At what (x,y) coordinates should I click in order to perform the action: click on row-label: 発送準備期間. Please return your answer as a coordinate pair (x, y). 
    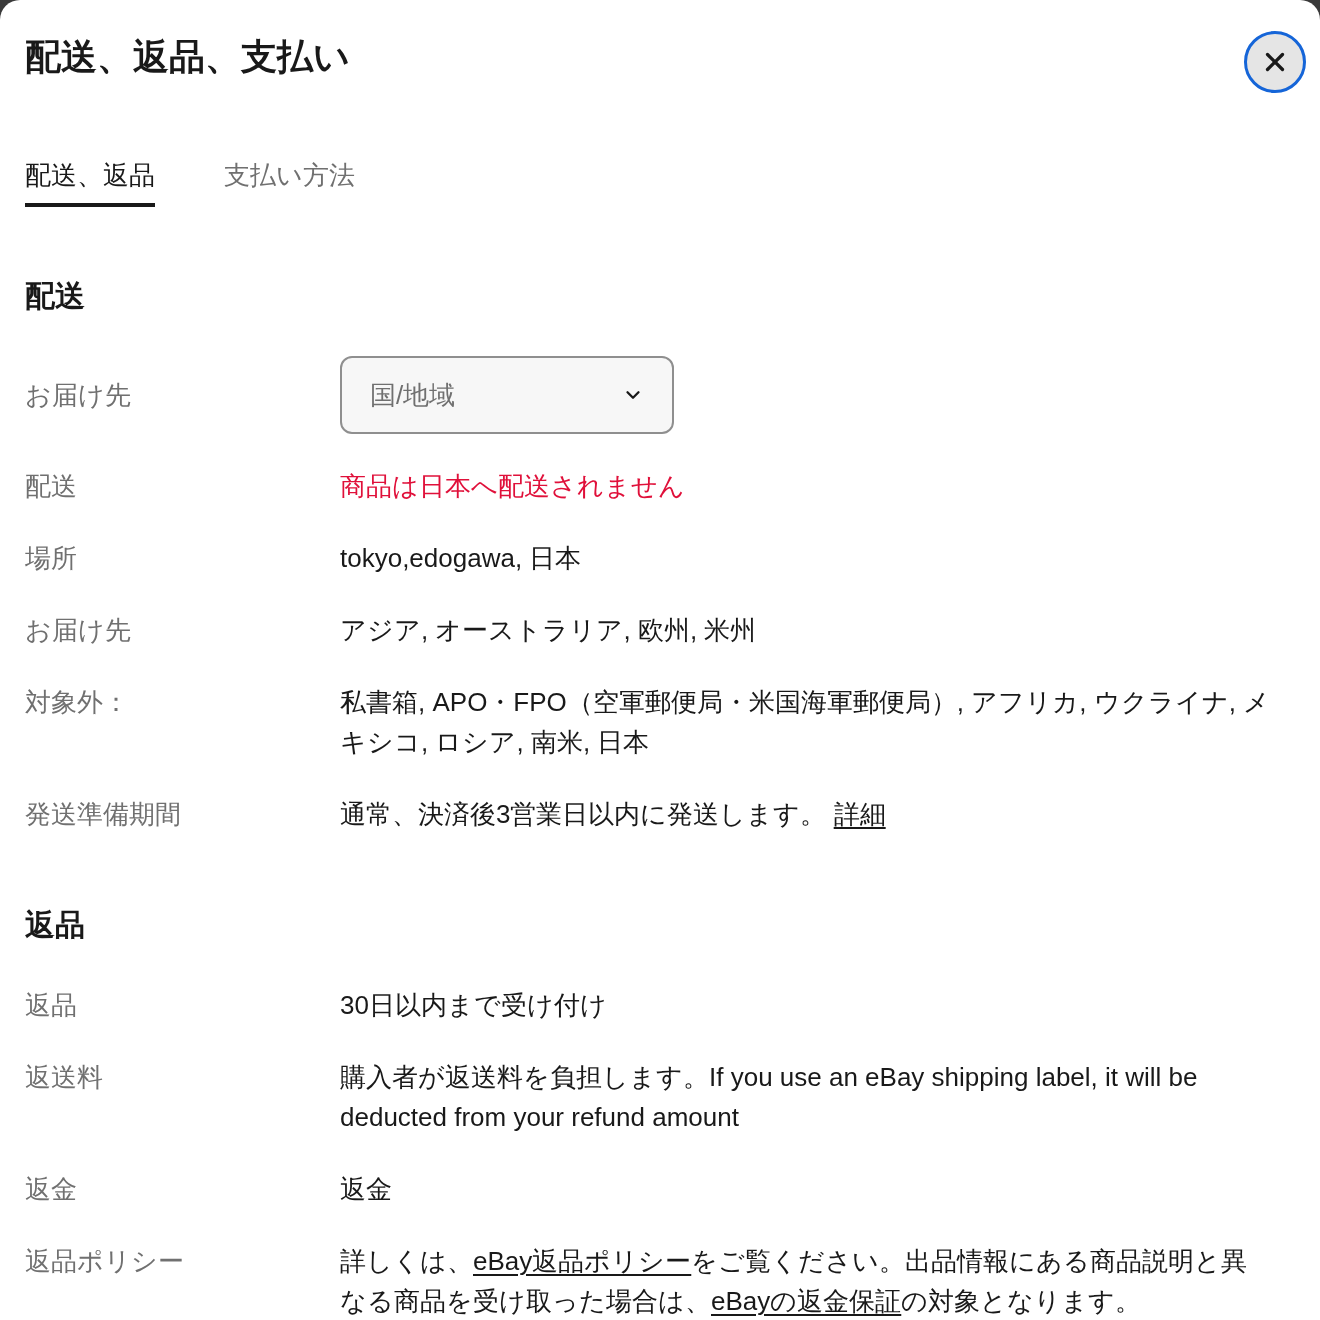
    Looking at the image, I should click on (103, 814).